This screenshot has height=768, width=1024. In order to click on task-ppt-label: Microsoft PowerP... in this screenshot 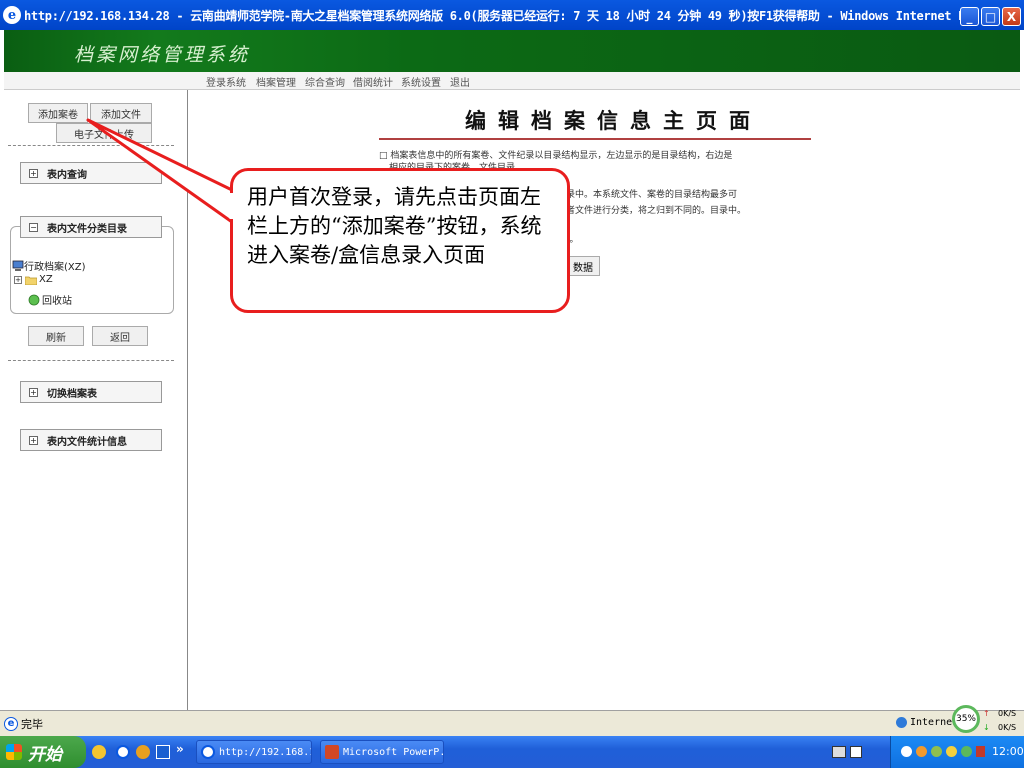, I will do `click(393, 752)`.